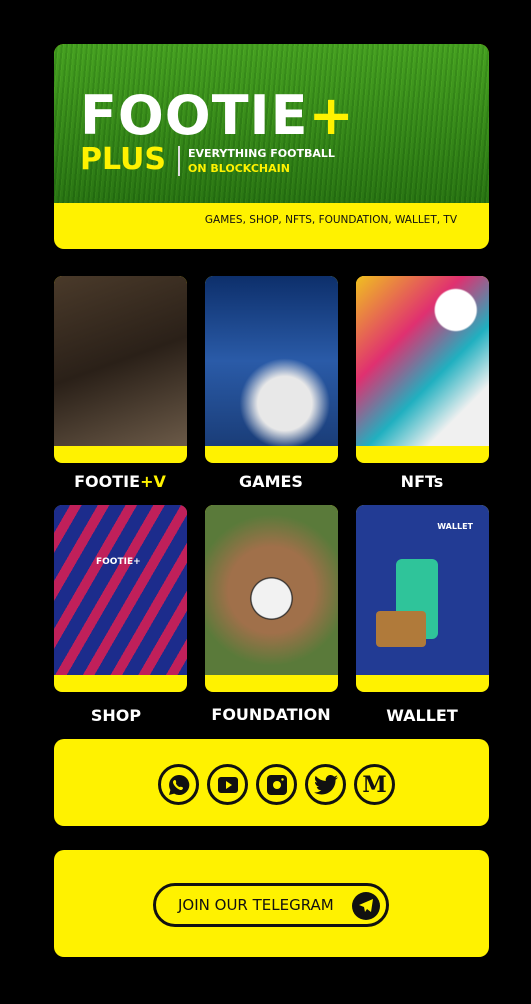  I want to click on tagline-line-1: EVERYTHING FOOTBALL, so click(261, 153).